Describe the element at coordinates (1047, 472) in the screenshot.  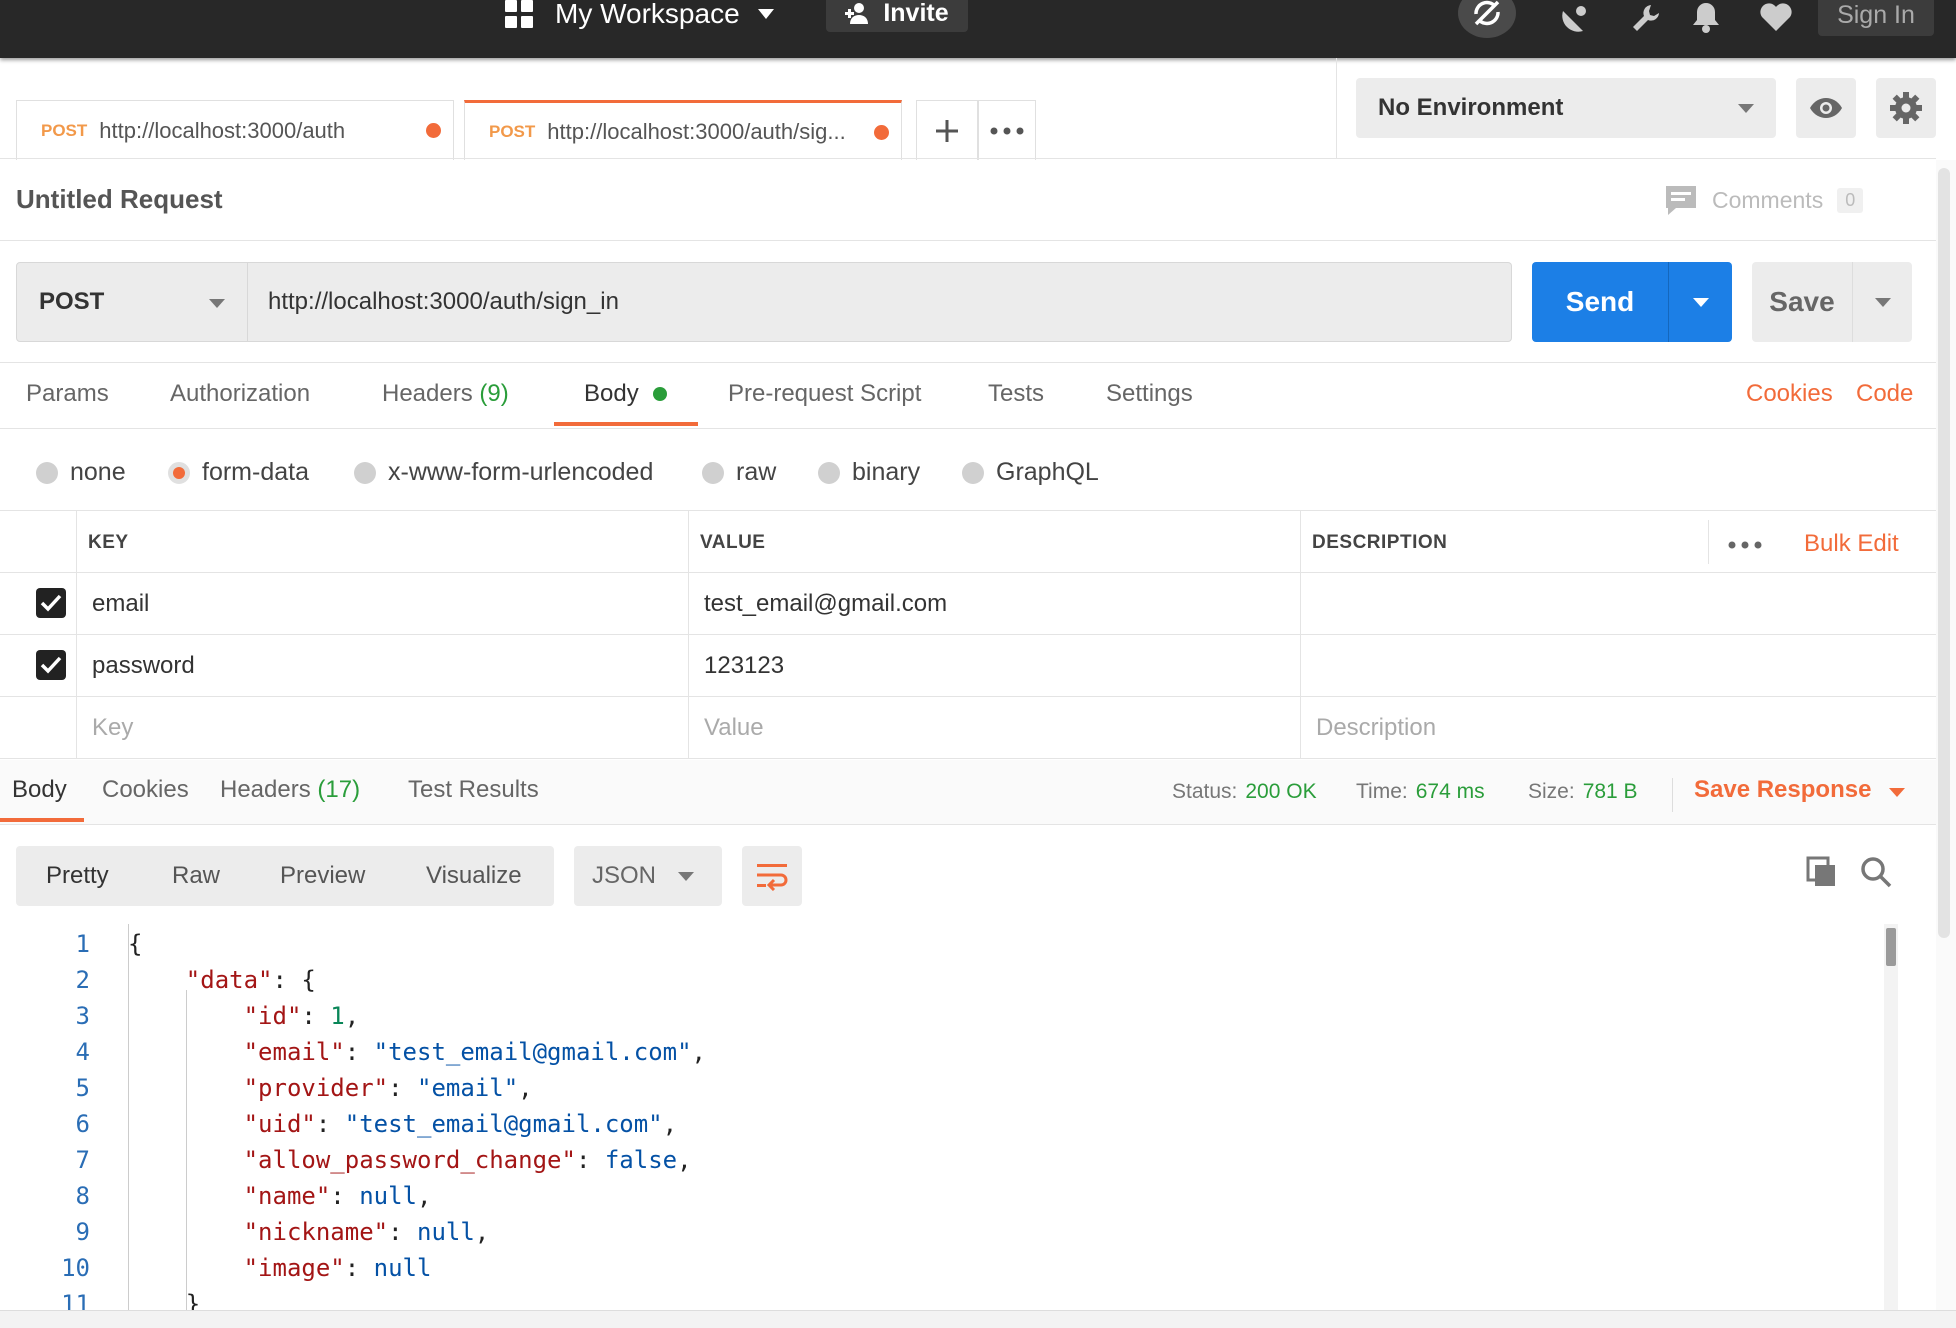
I see `radio-label: GraphQL` at that location.